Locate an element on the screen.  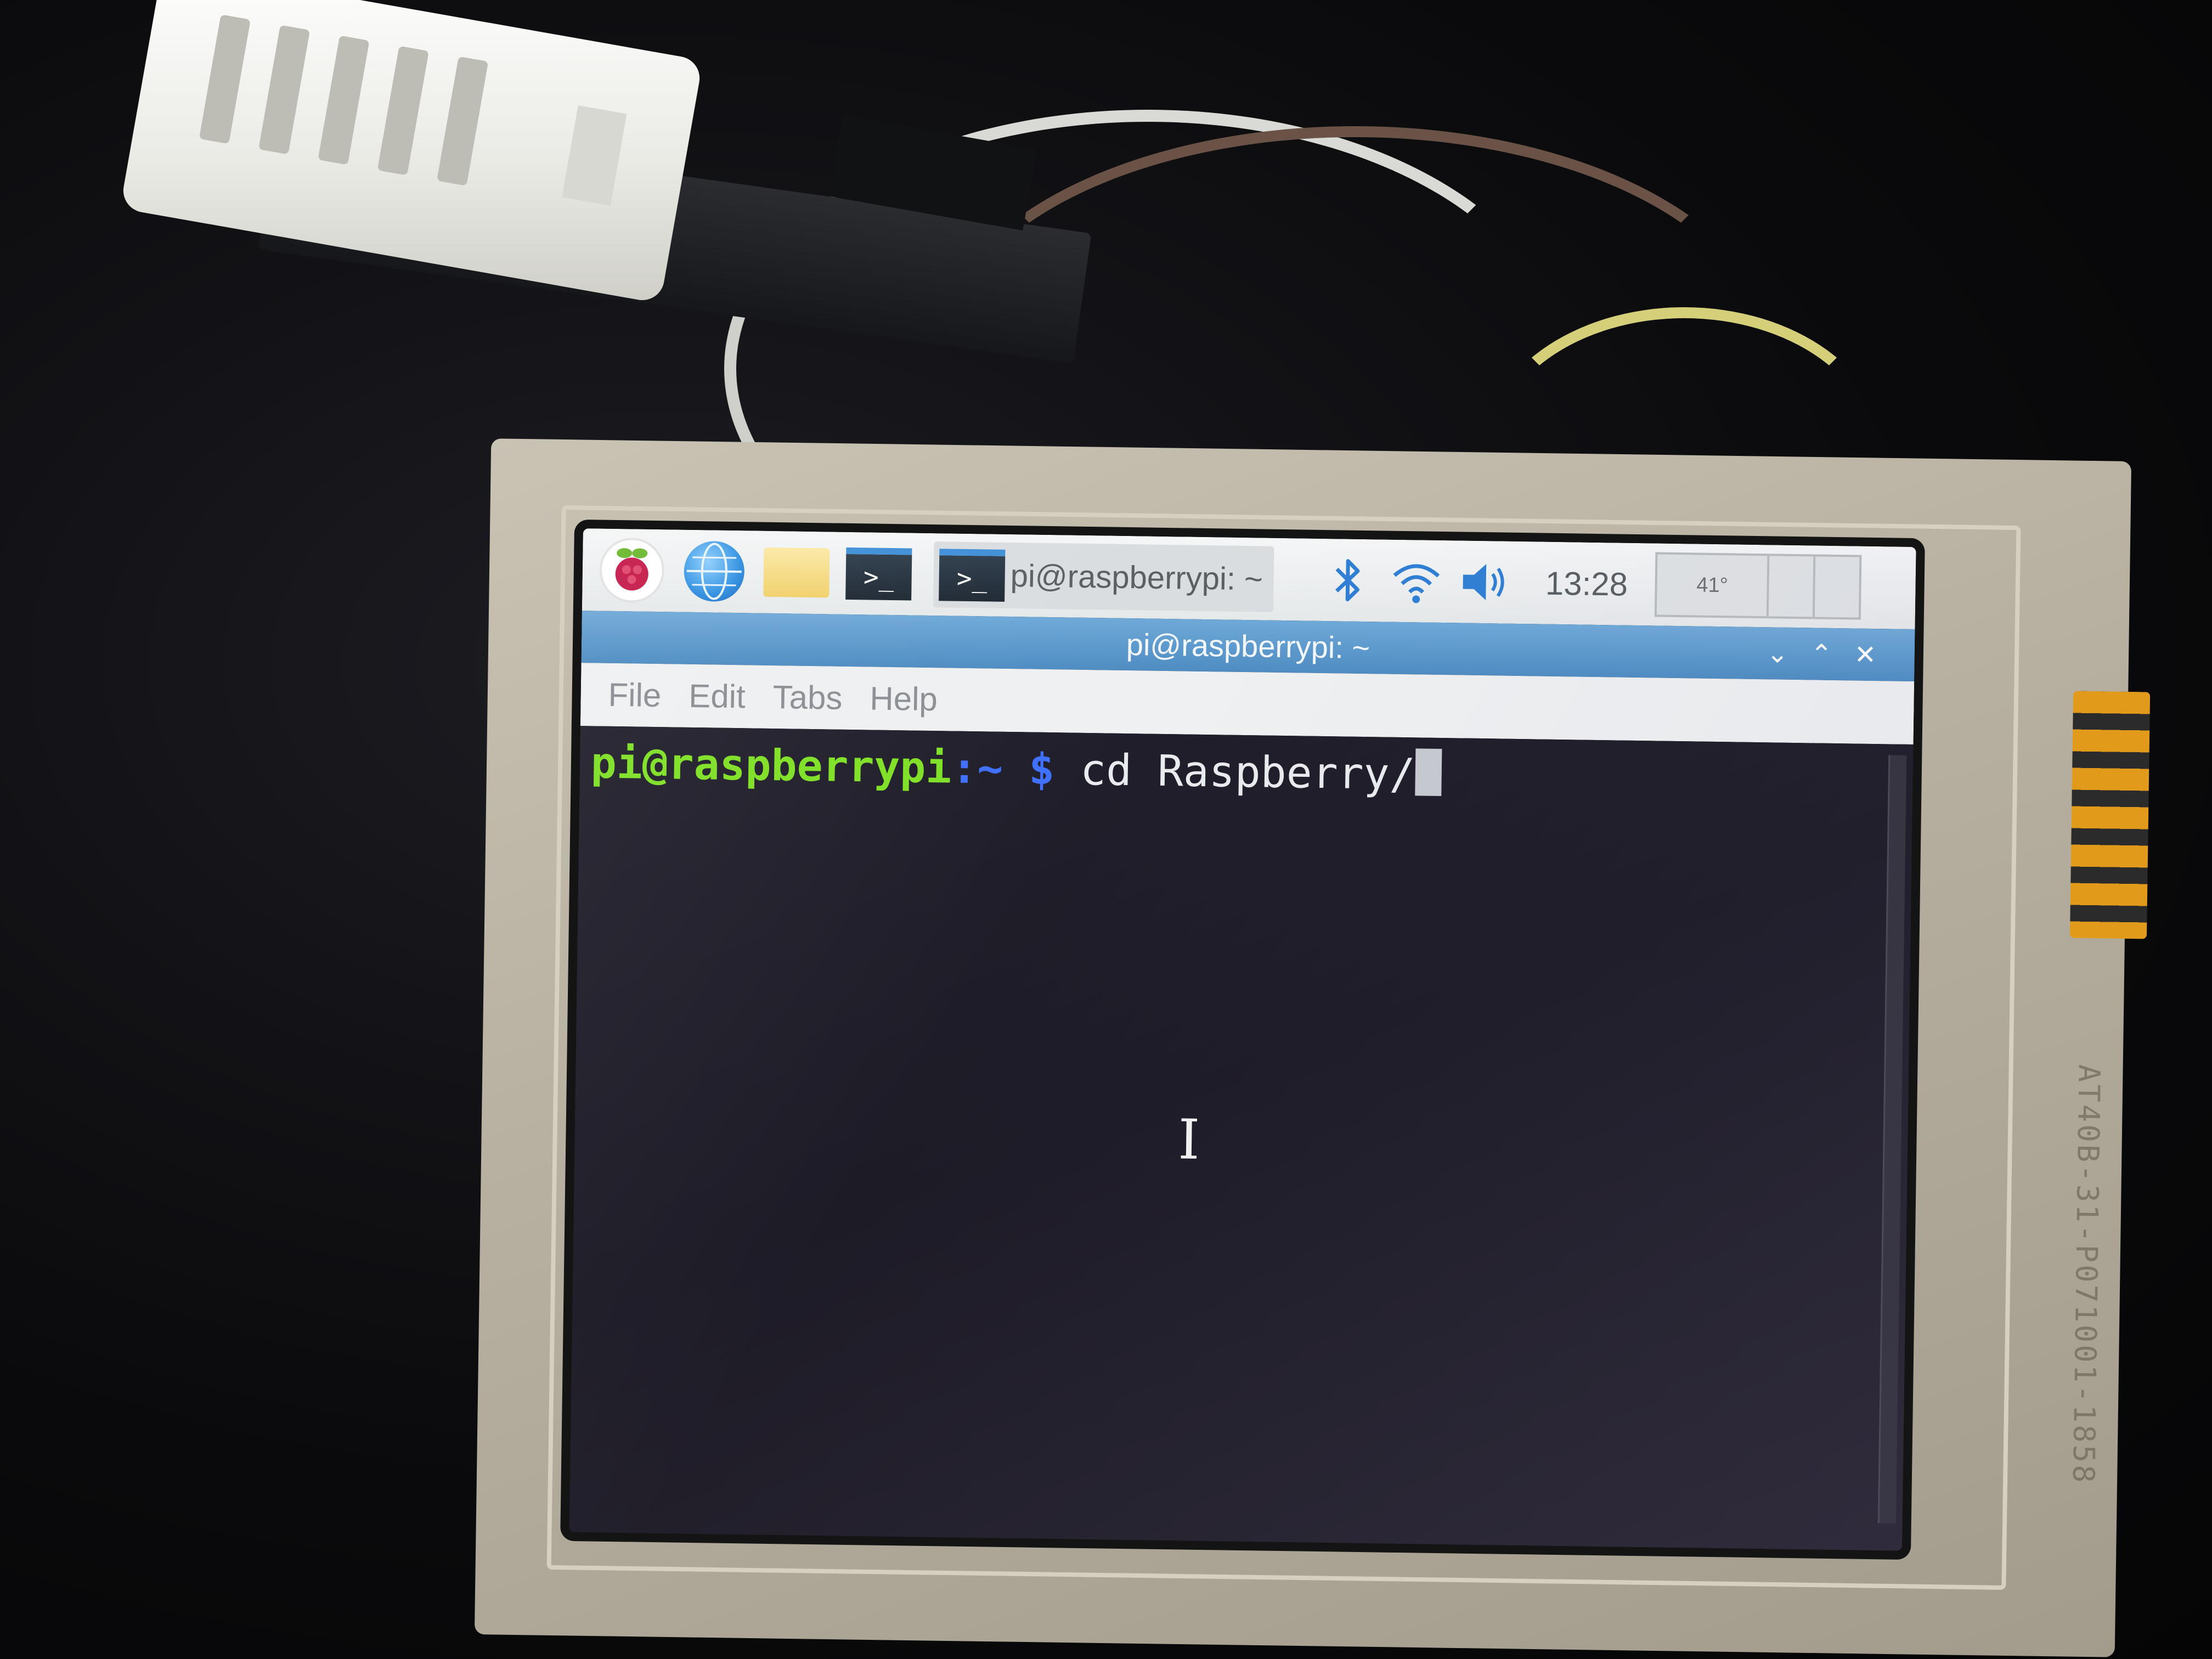
window-title: pi@raspberrypi: ~ is located at coordinates (1248, 646).